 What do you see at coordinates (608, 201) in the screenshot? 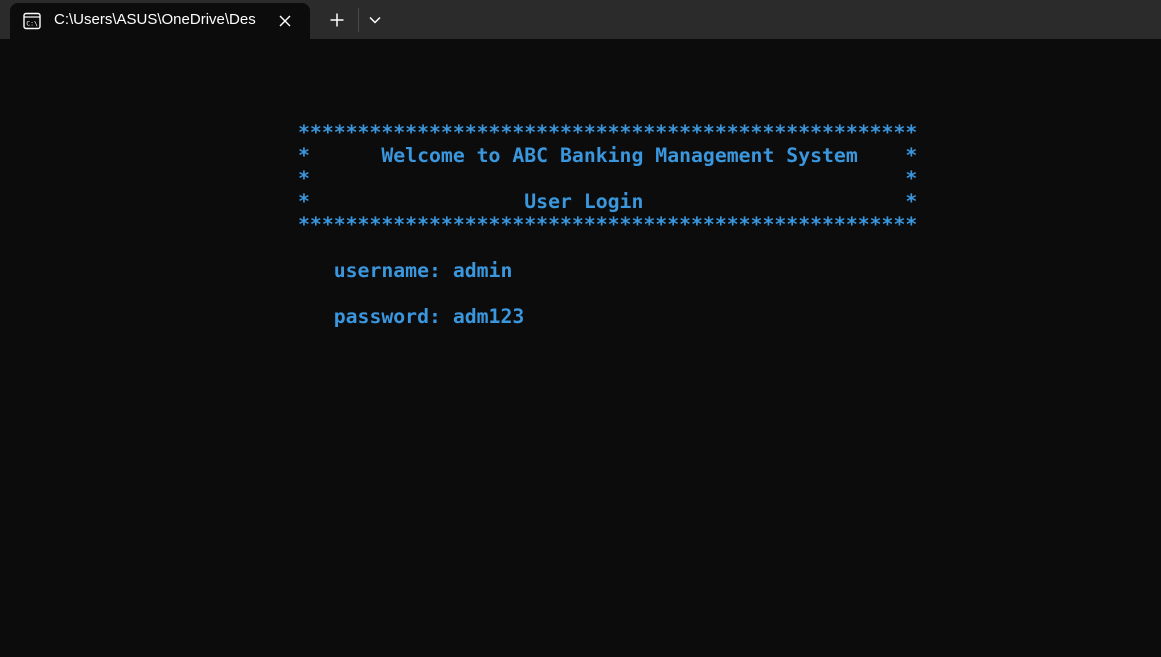
I see `banner-login-line: * User Login *` at bounding box center [608, 201].